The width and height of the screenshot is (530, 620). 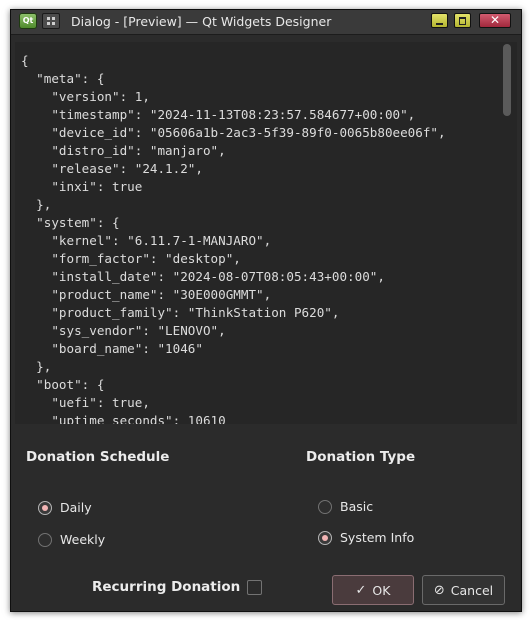 I want to click on cancel-button-label: Cancel, so click(x=472, y=590).